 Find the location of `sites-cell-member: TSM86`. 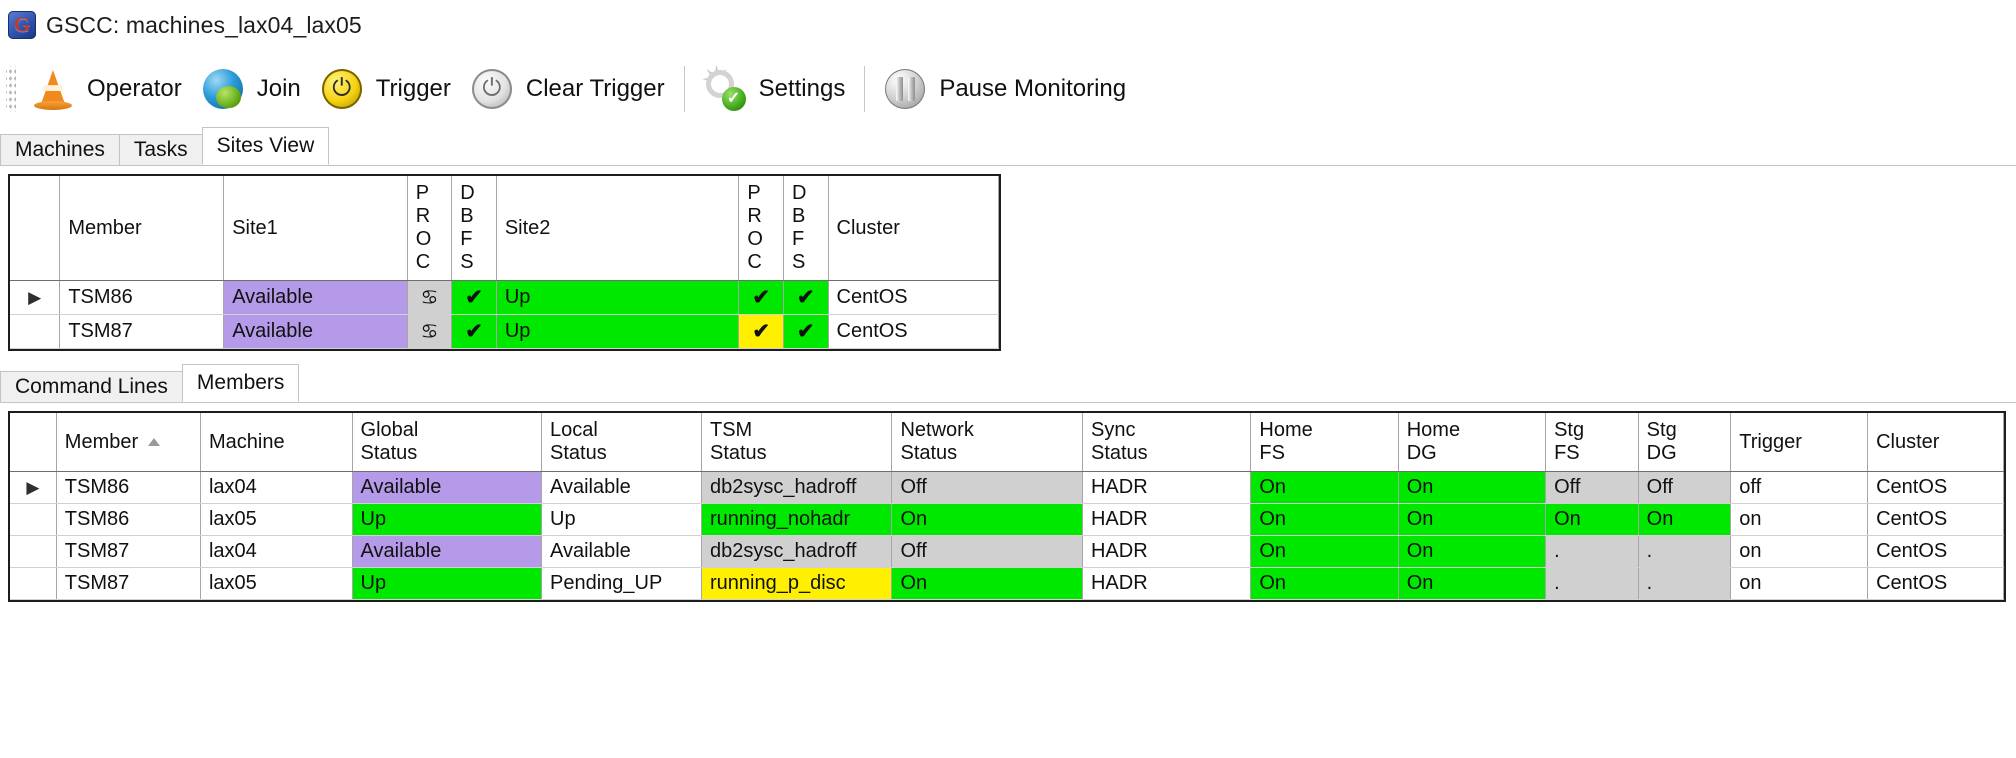

sites-cell-member: TSM86 is located at coordinates (142, 297).